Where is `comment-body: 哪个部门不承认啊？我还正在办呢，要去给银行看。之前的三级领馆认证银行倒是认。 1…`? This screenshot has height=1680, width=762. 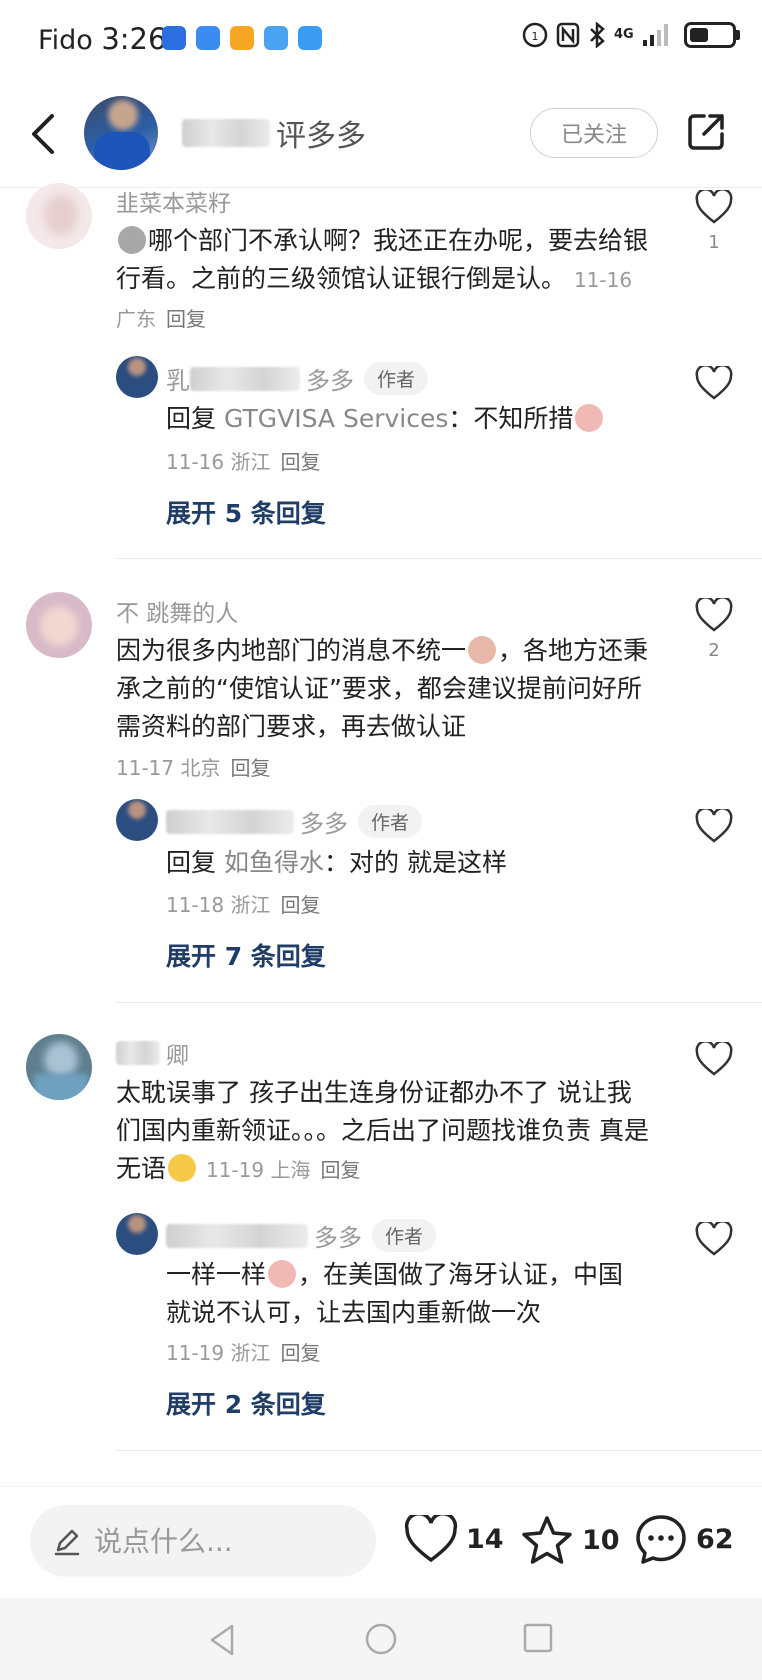 comment-body: 哪个部门不承认啊？我还正在办呢，要去给银行看。之前的三级领馆认证银行倒是认。 1… is located at coordinates (386, 280).